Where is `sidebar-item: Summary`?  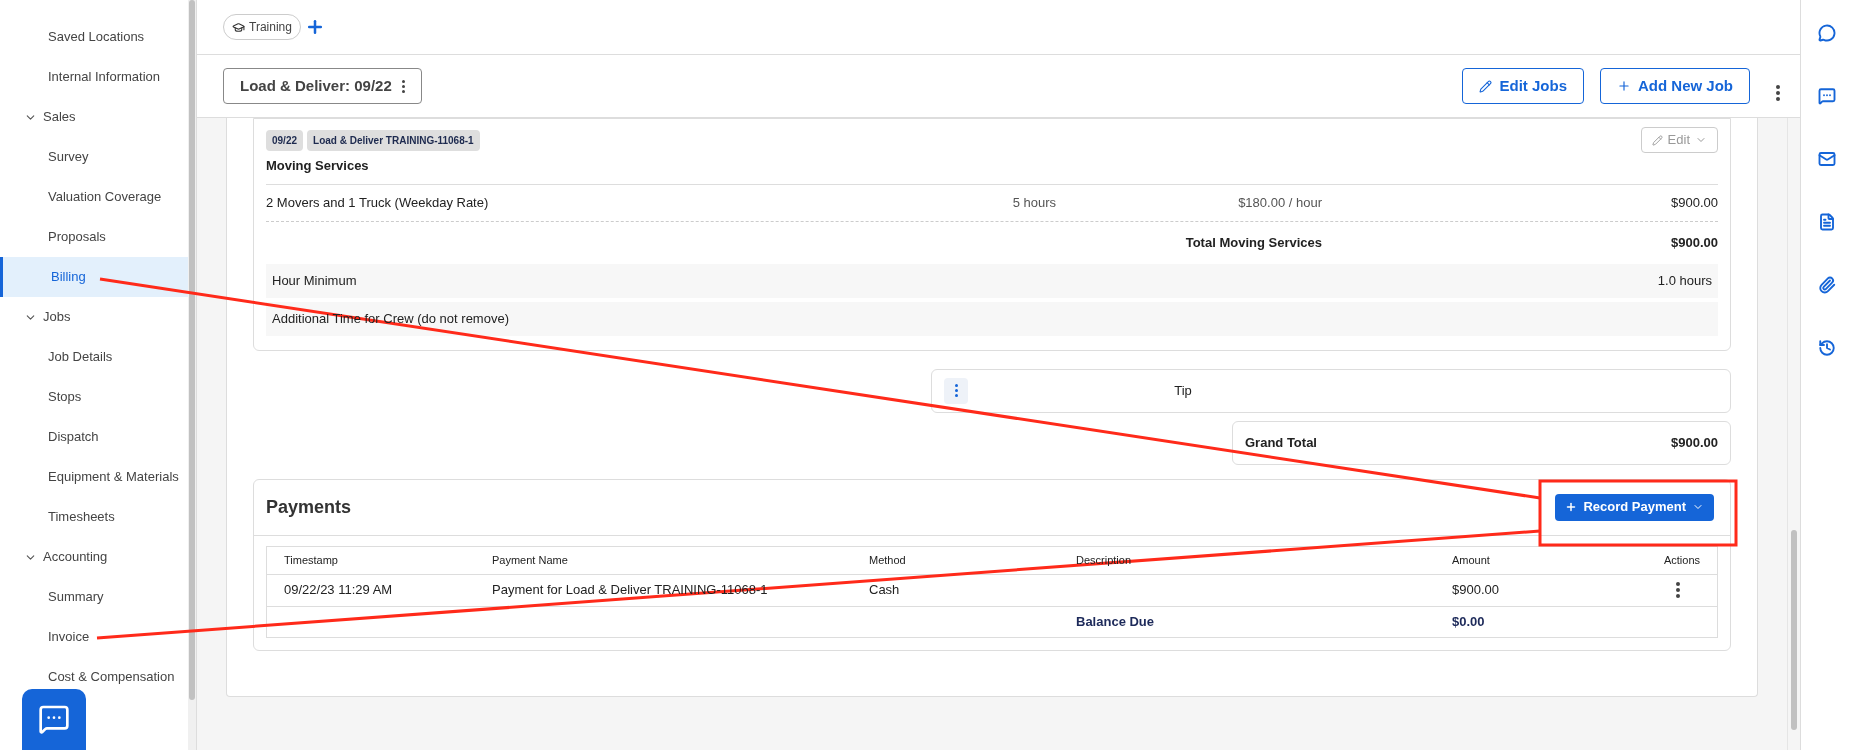
sidebar-item: Summary is located at coordinates (94, 597).